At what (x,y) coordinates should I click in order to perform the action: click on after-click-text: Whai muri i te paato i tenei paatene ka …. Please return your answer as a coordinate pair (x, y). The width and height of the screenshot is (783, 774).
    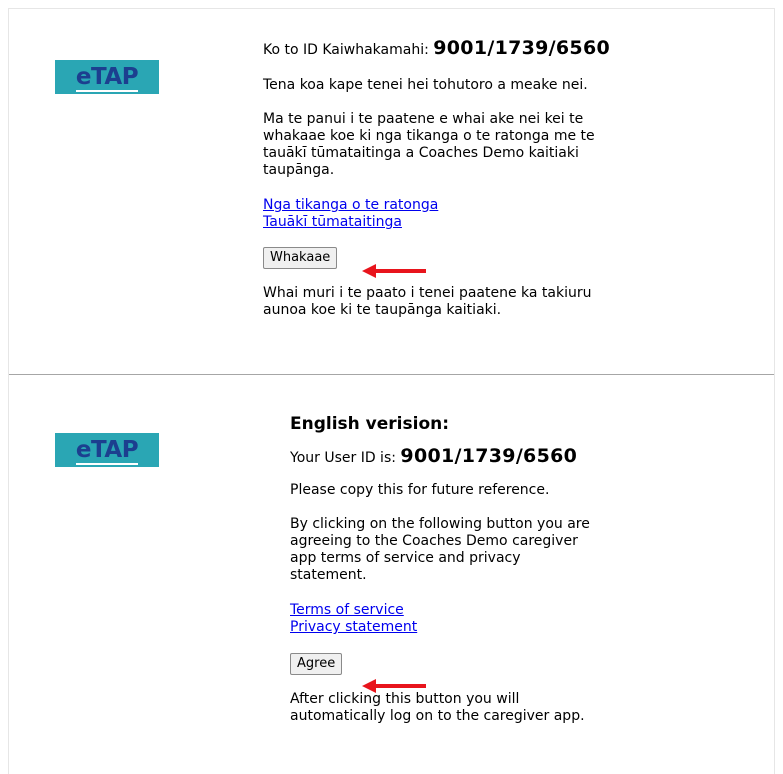
    Looking at the image, I should click on (427, 301).